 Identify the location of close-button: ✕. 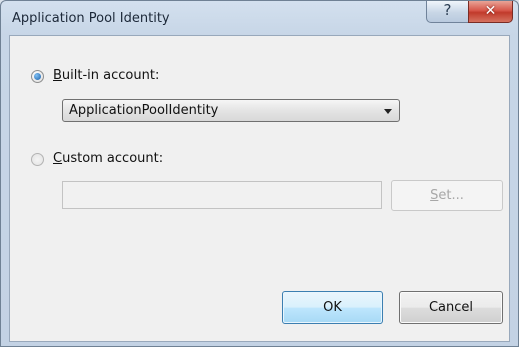
(490, 12).